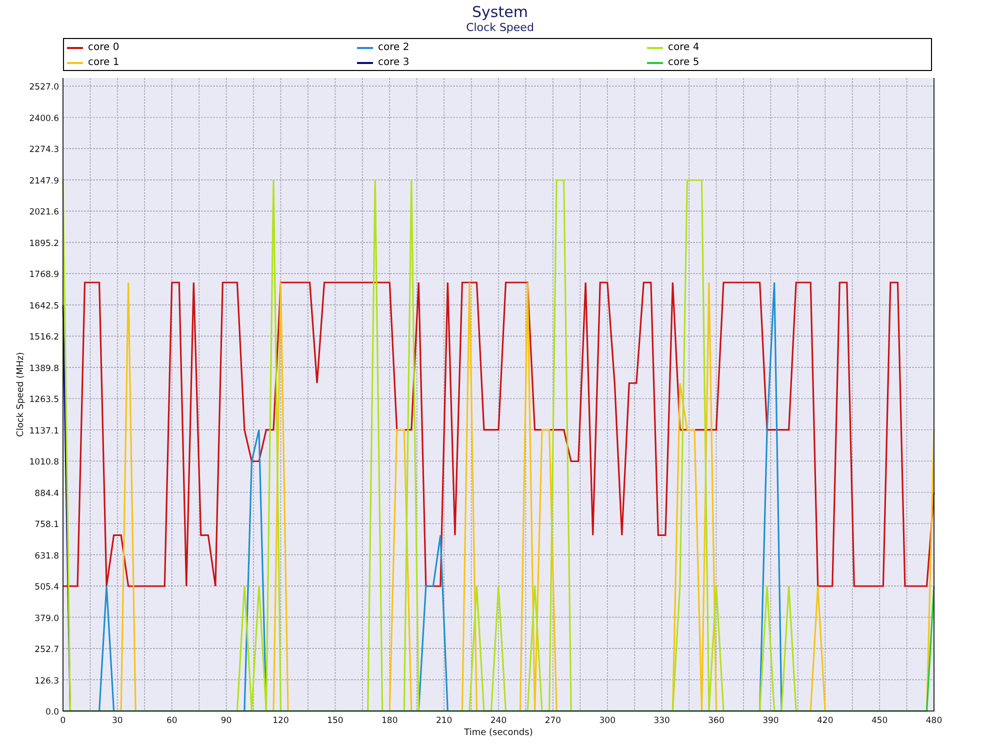 Image resolution: width=1000 pixels, height=750 pixels. Describe the element at coordinates (44, 150) in the screenshot. I see `y-tick-label: 2274.3` at that location.